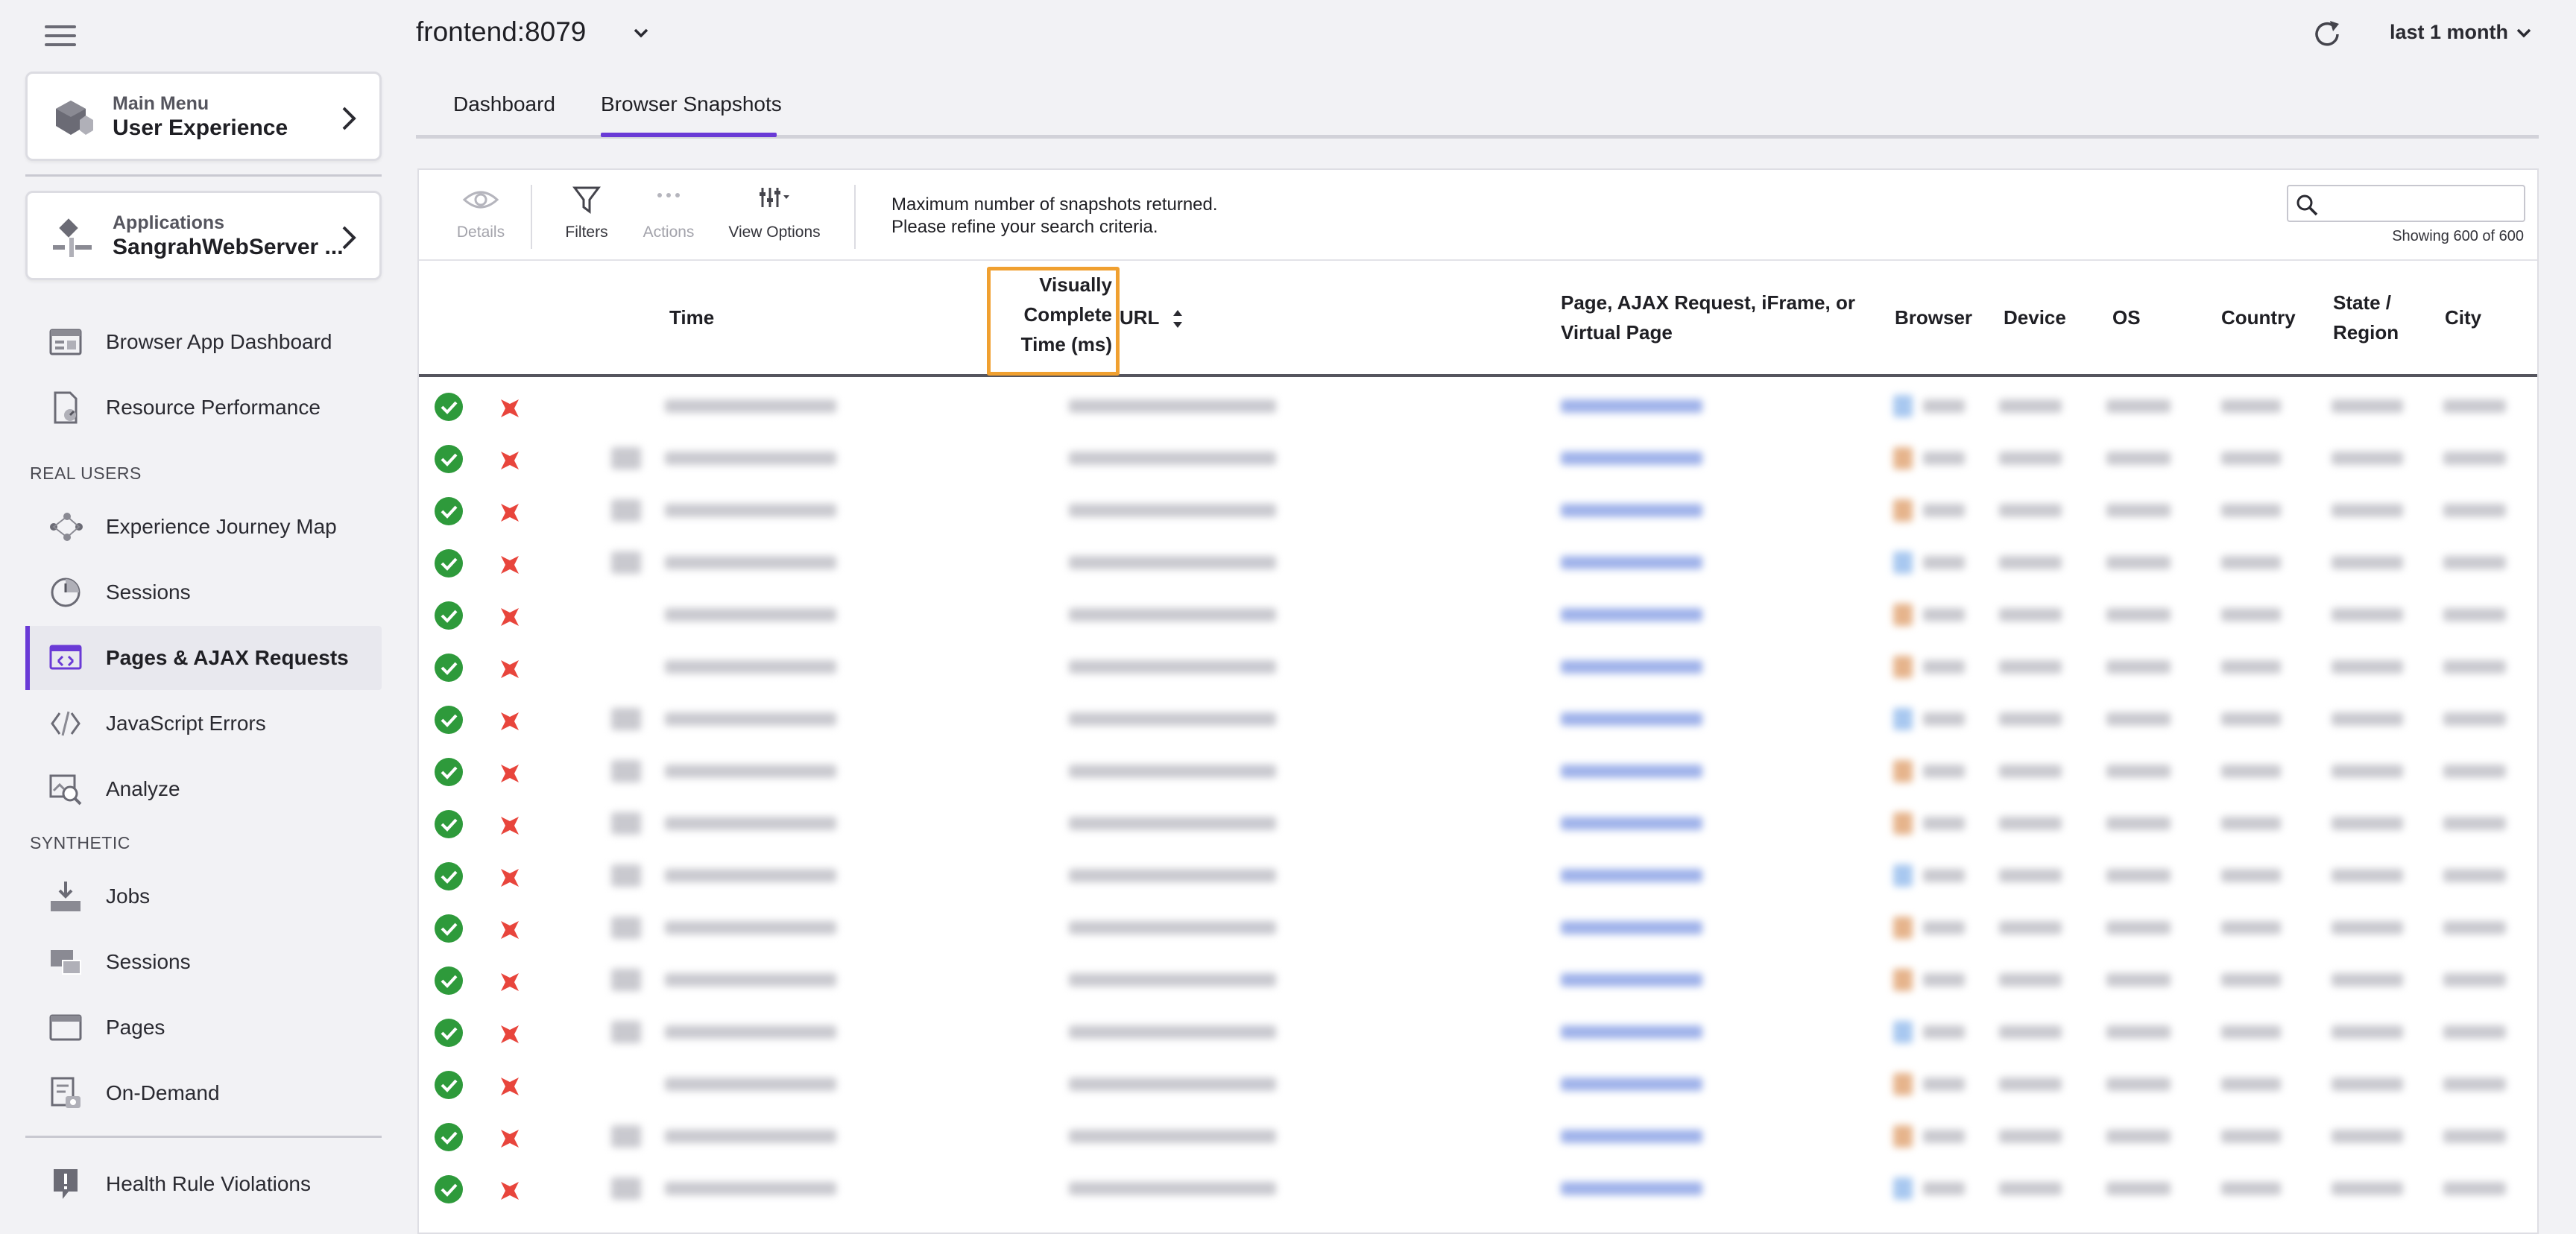  What do you see at coordinates (2421, 203) in the screenshot?
I see `search-input` at bounding box center [2421, 203].